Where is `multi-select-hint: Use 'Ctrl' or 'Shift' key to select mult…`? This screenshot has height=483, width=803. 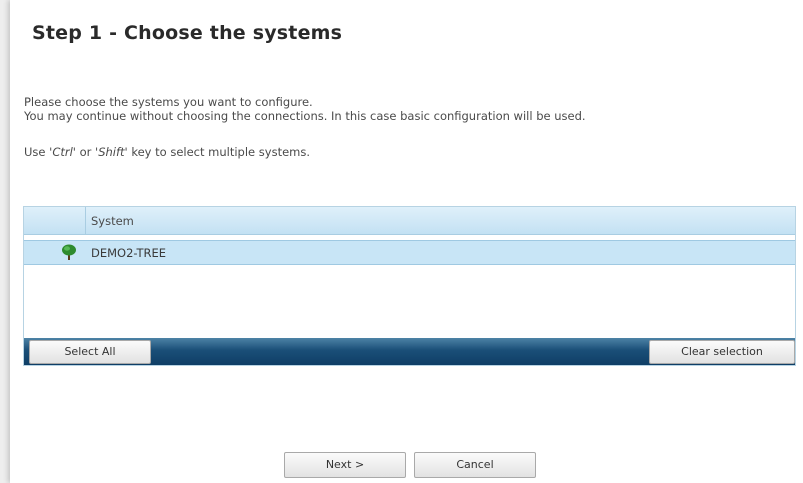
multi-select-hint: Use 'Ctrl' or 'Shift' key to select mult… is located at coordinates (167, 152).